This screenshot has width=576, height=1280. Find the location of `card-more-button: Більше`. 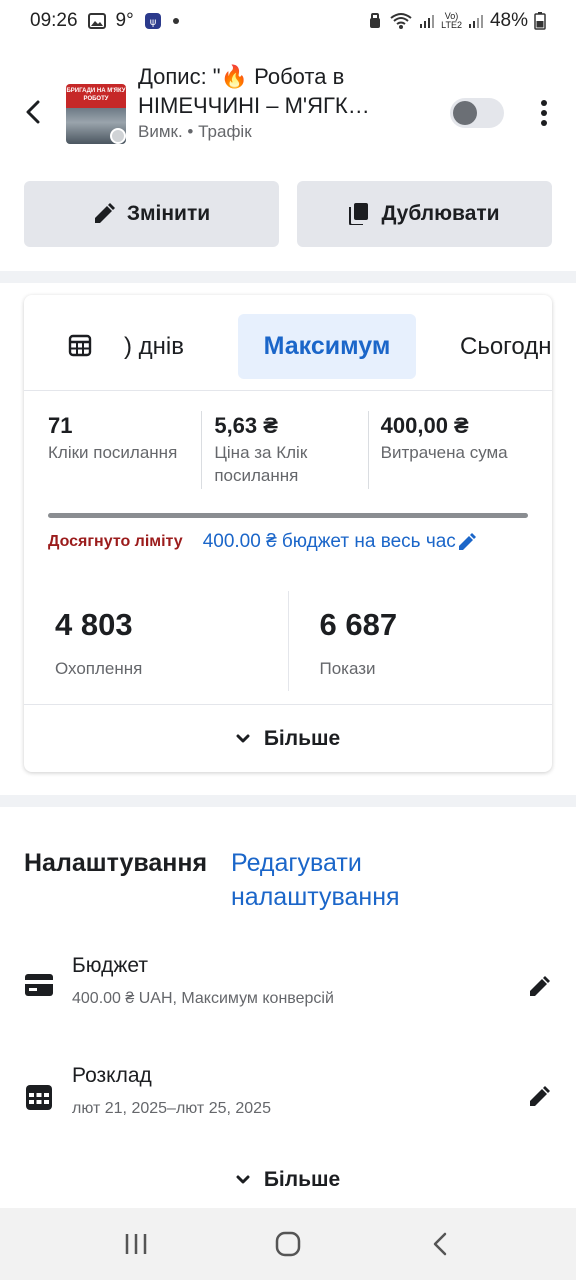

card-more-button: Більше is located at coordinates (288, 738).